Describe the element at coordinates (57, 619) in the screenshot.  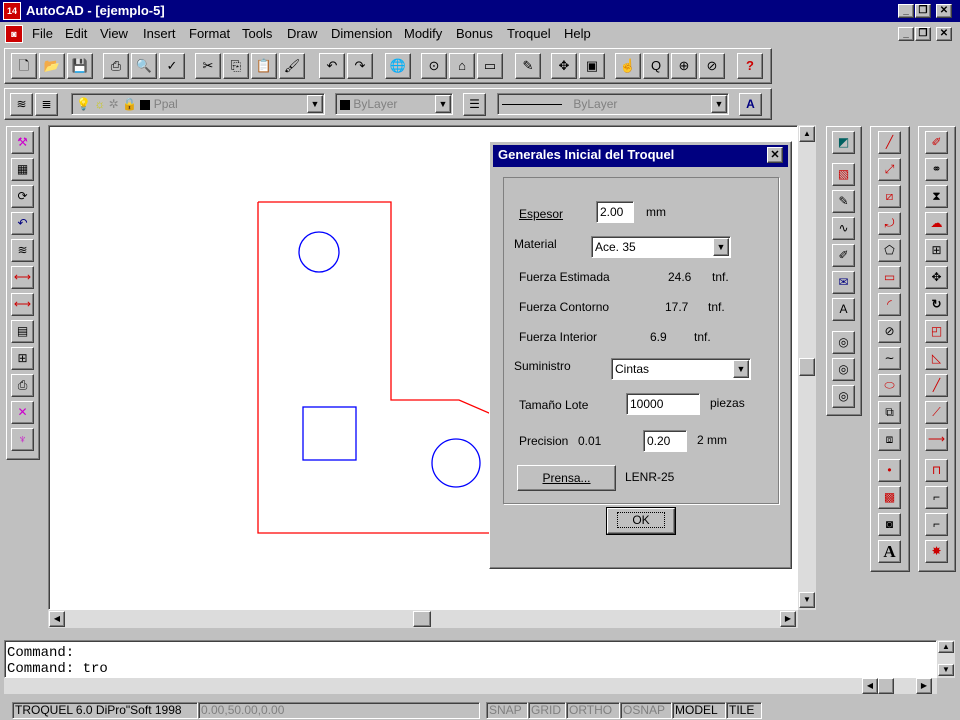
I see `scroll-left-icon: ◀` at that location.